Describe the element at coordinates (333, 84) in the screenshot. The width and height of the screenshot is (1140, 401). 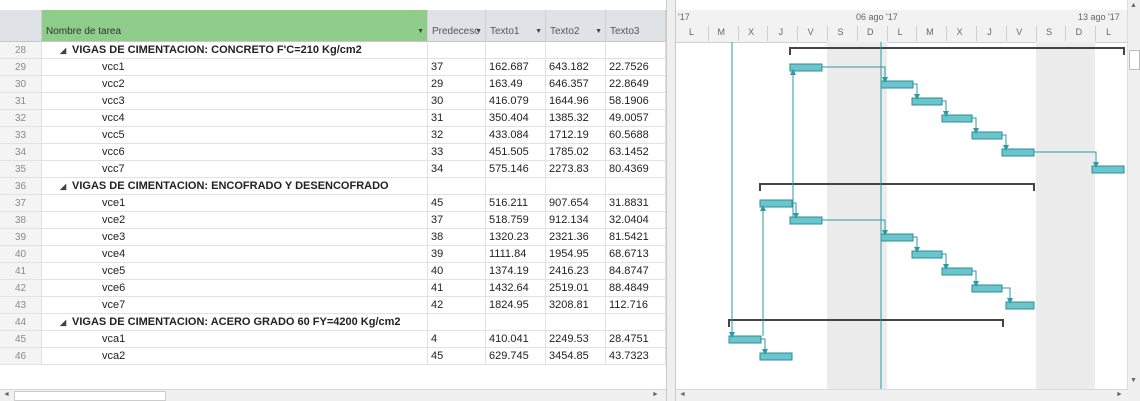
I see `table-row: 30 vcc2 29 163.49 646.357 22.8649` at that location.